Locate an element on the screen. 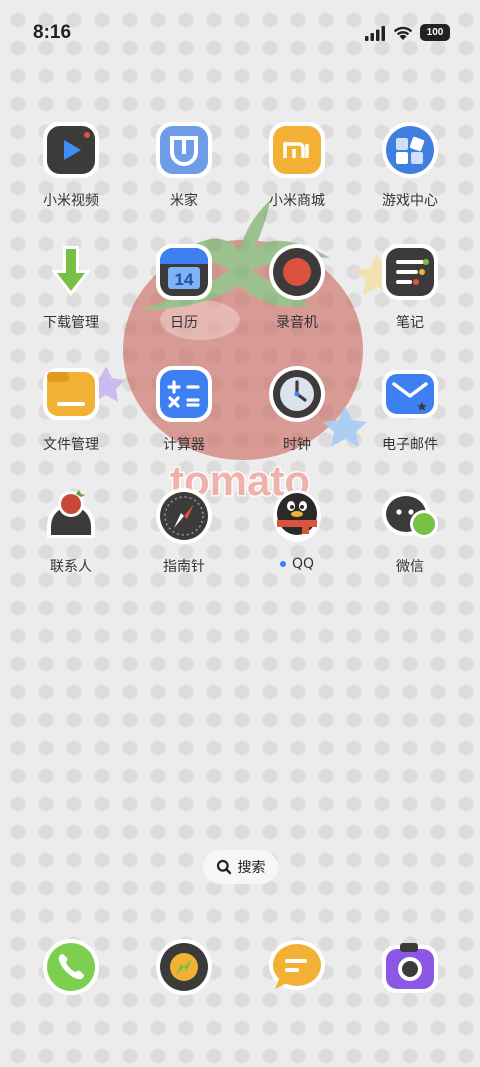  app-wechat: 微信 is located at coordinates (410, 530).